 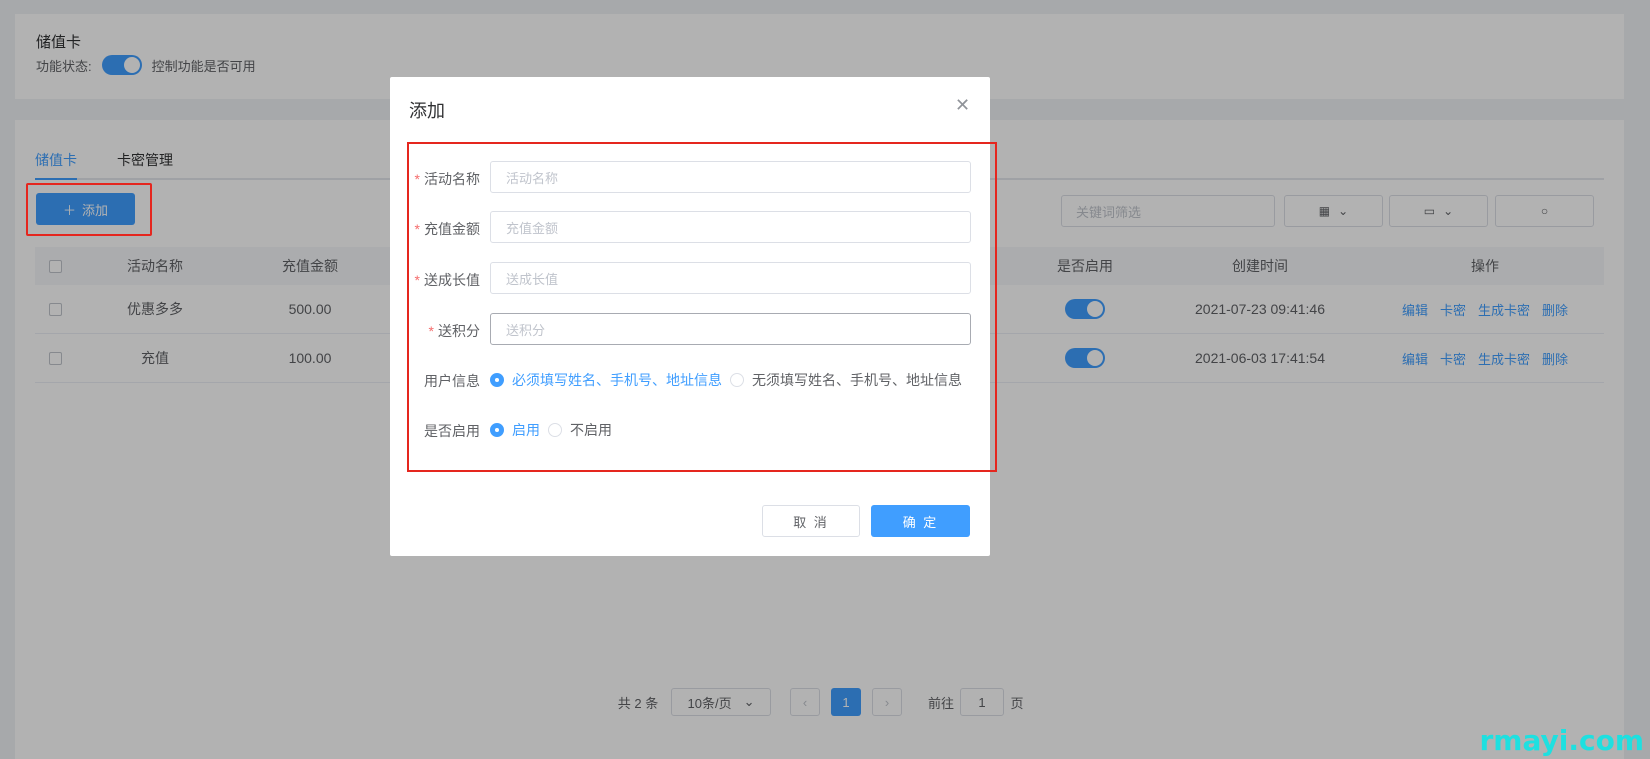 What do you see at coordinates (1561, 740) in the screenshot?
I see `watermark: rmayi.com` at bounding box center [1561, 740].